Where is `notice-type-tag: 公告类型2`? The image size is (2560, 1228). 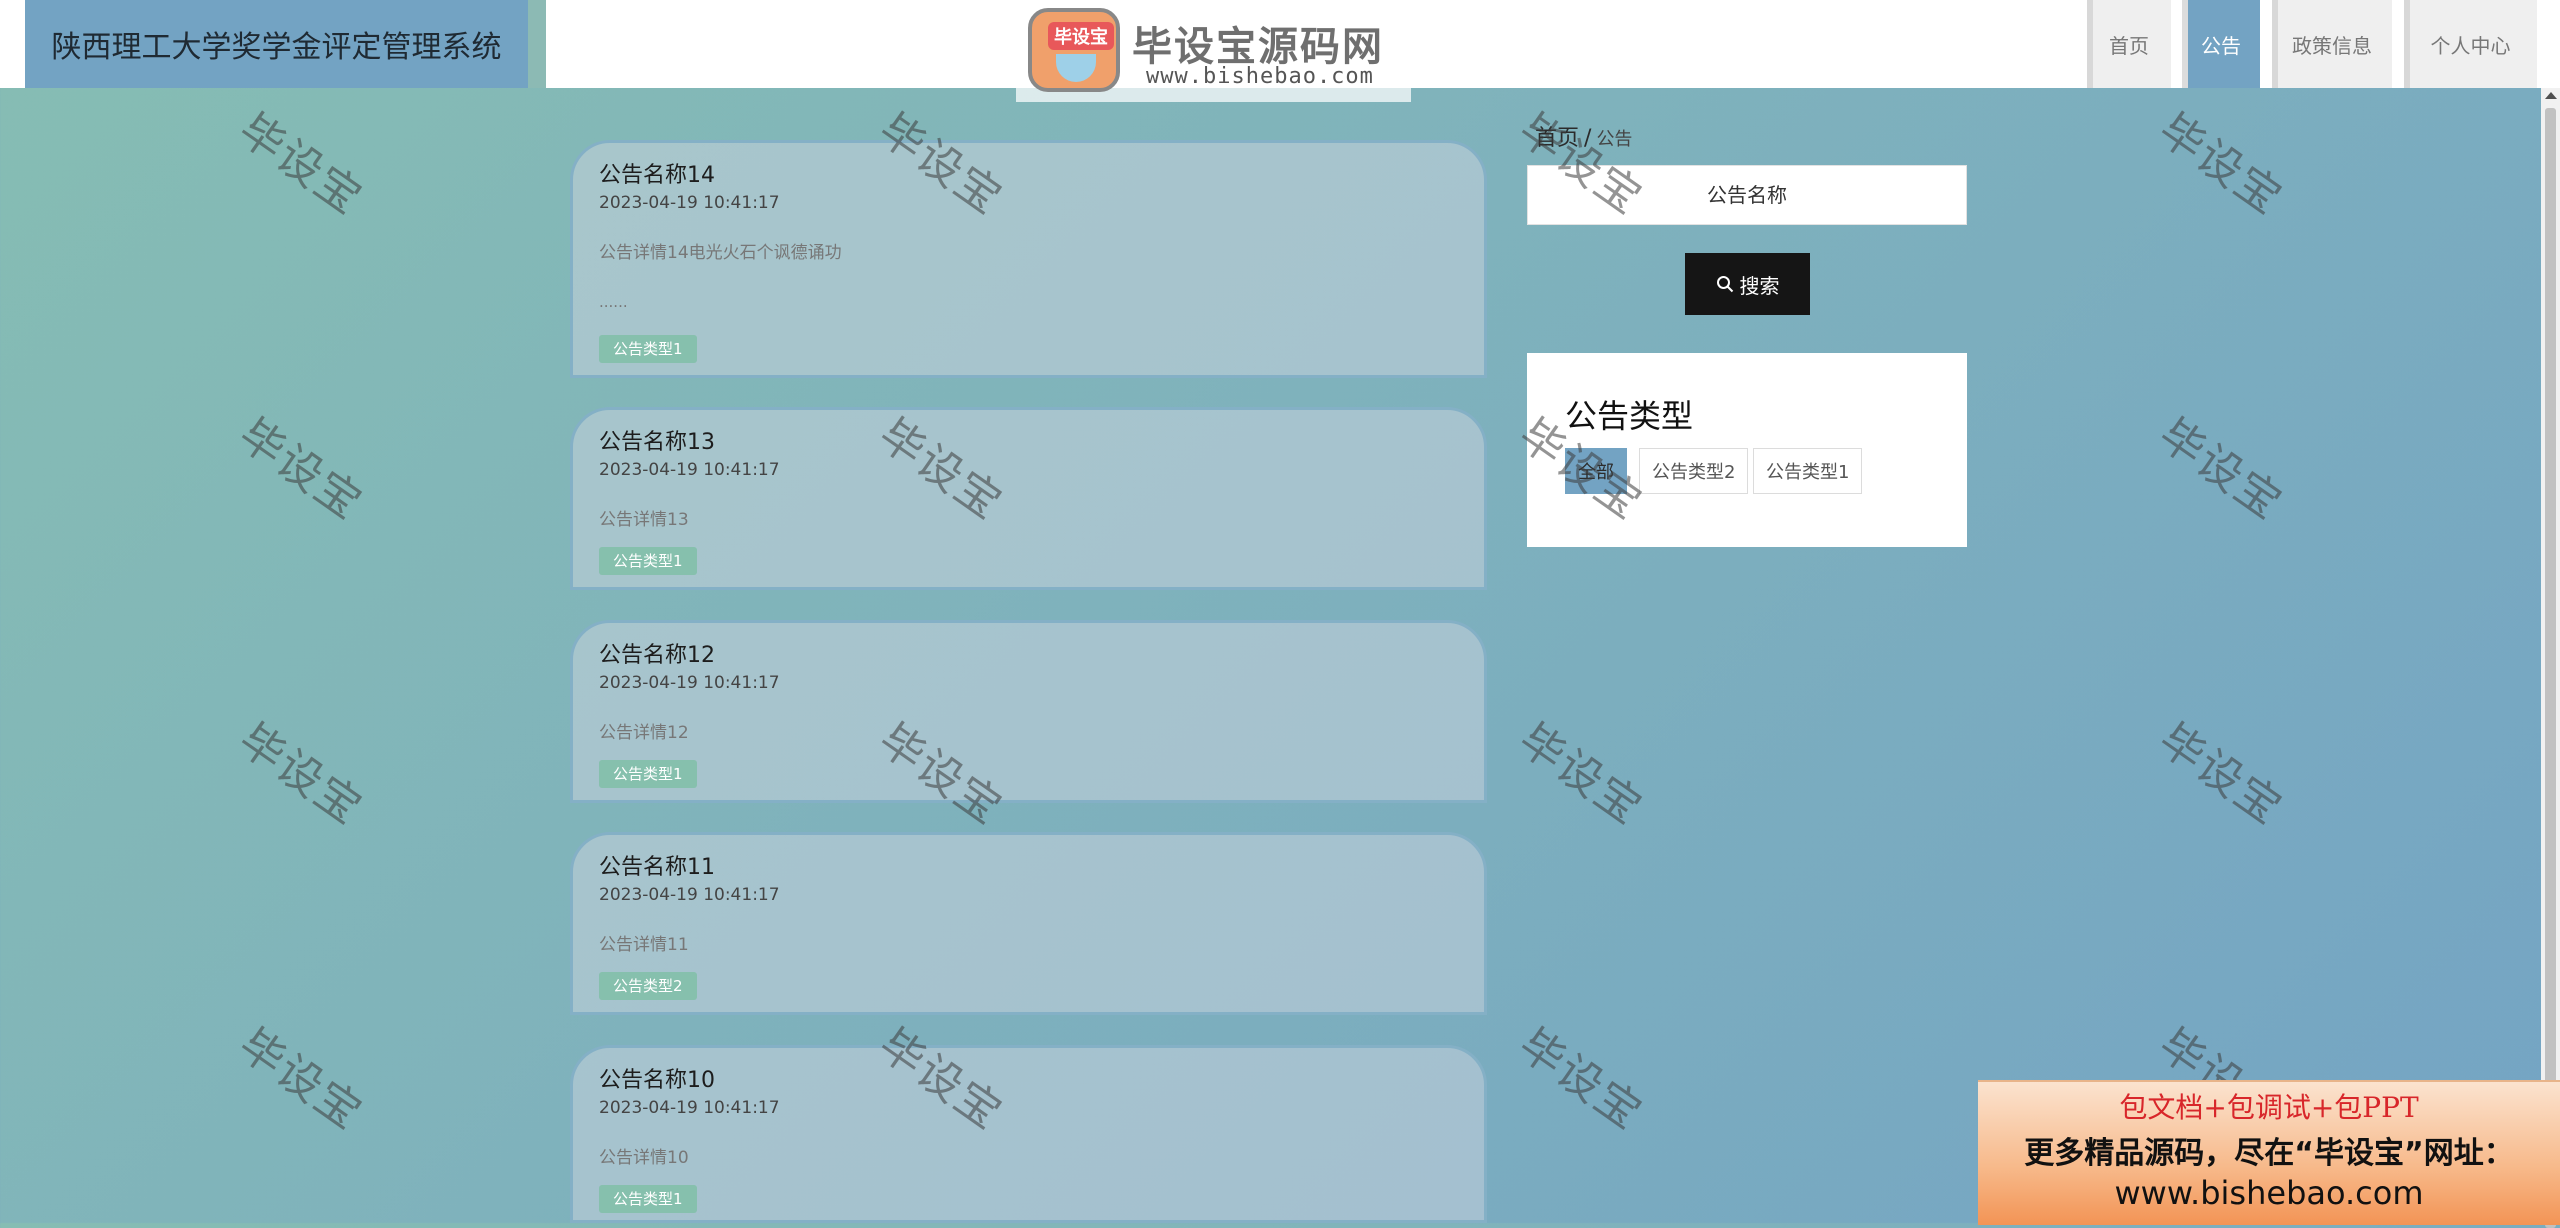
notice-type-tag: 公告类型2 is located at coordinates (648, 986).